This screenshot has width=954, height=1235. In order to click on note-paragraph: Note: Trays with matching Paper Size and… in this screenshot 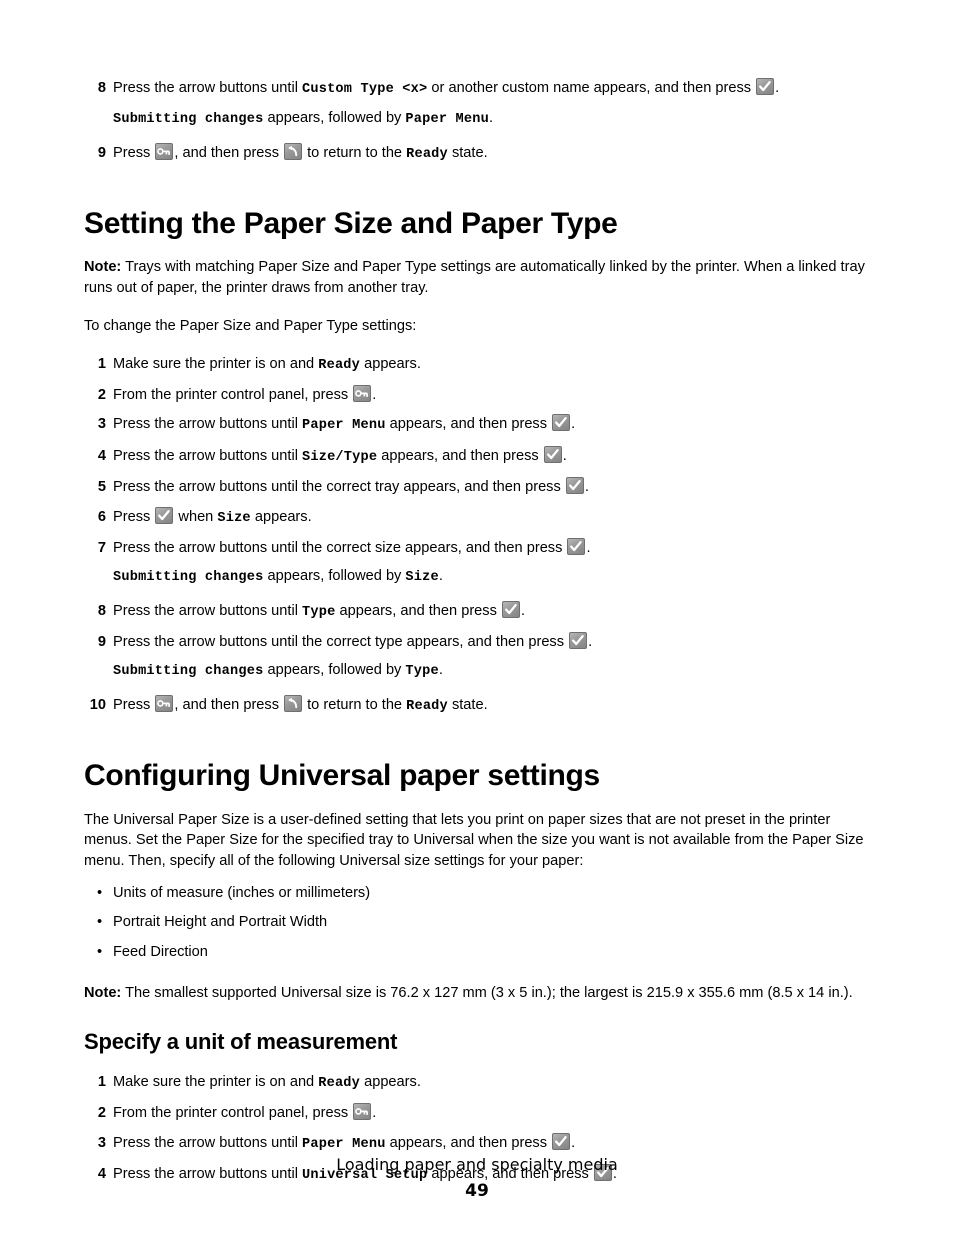, I will do `click(477, 277)`.